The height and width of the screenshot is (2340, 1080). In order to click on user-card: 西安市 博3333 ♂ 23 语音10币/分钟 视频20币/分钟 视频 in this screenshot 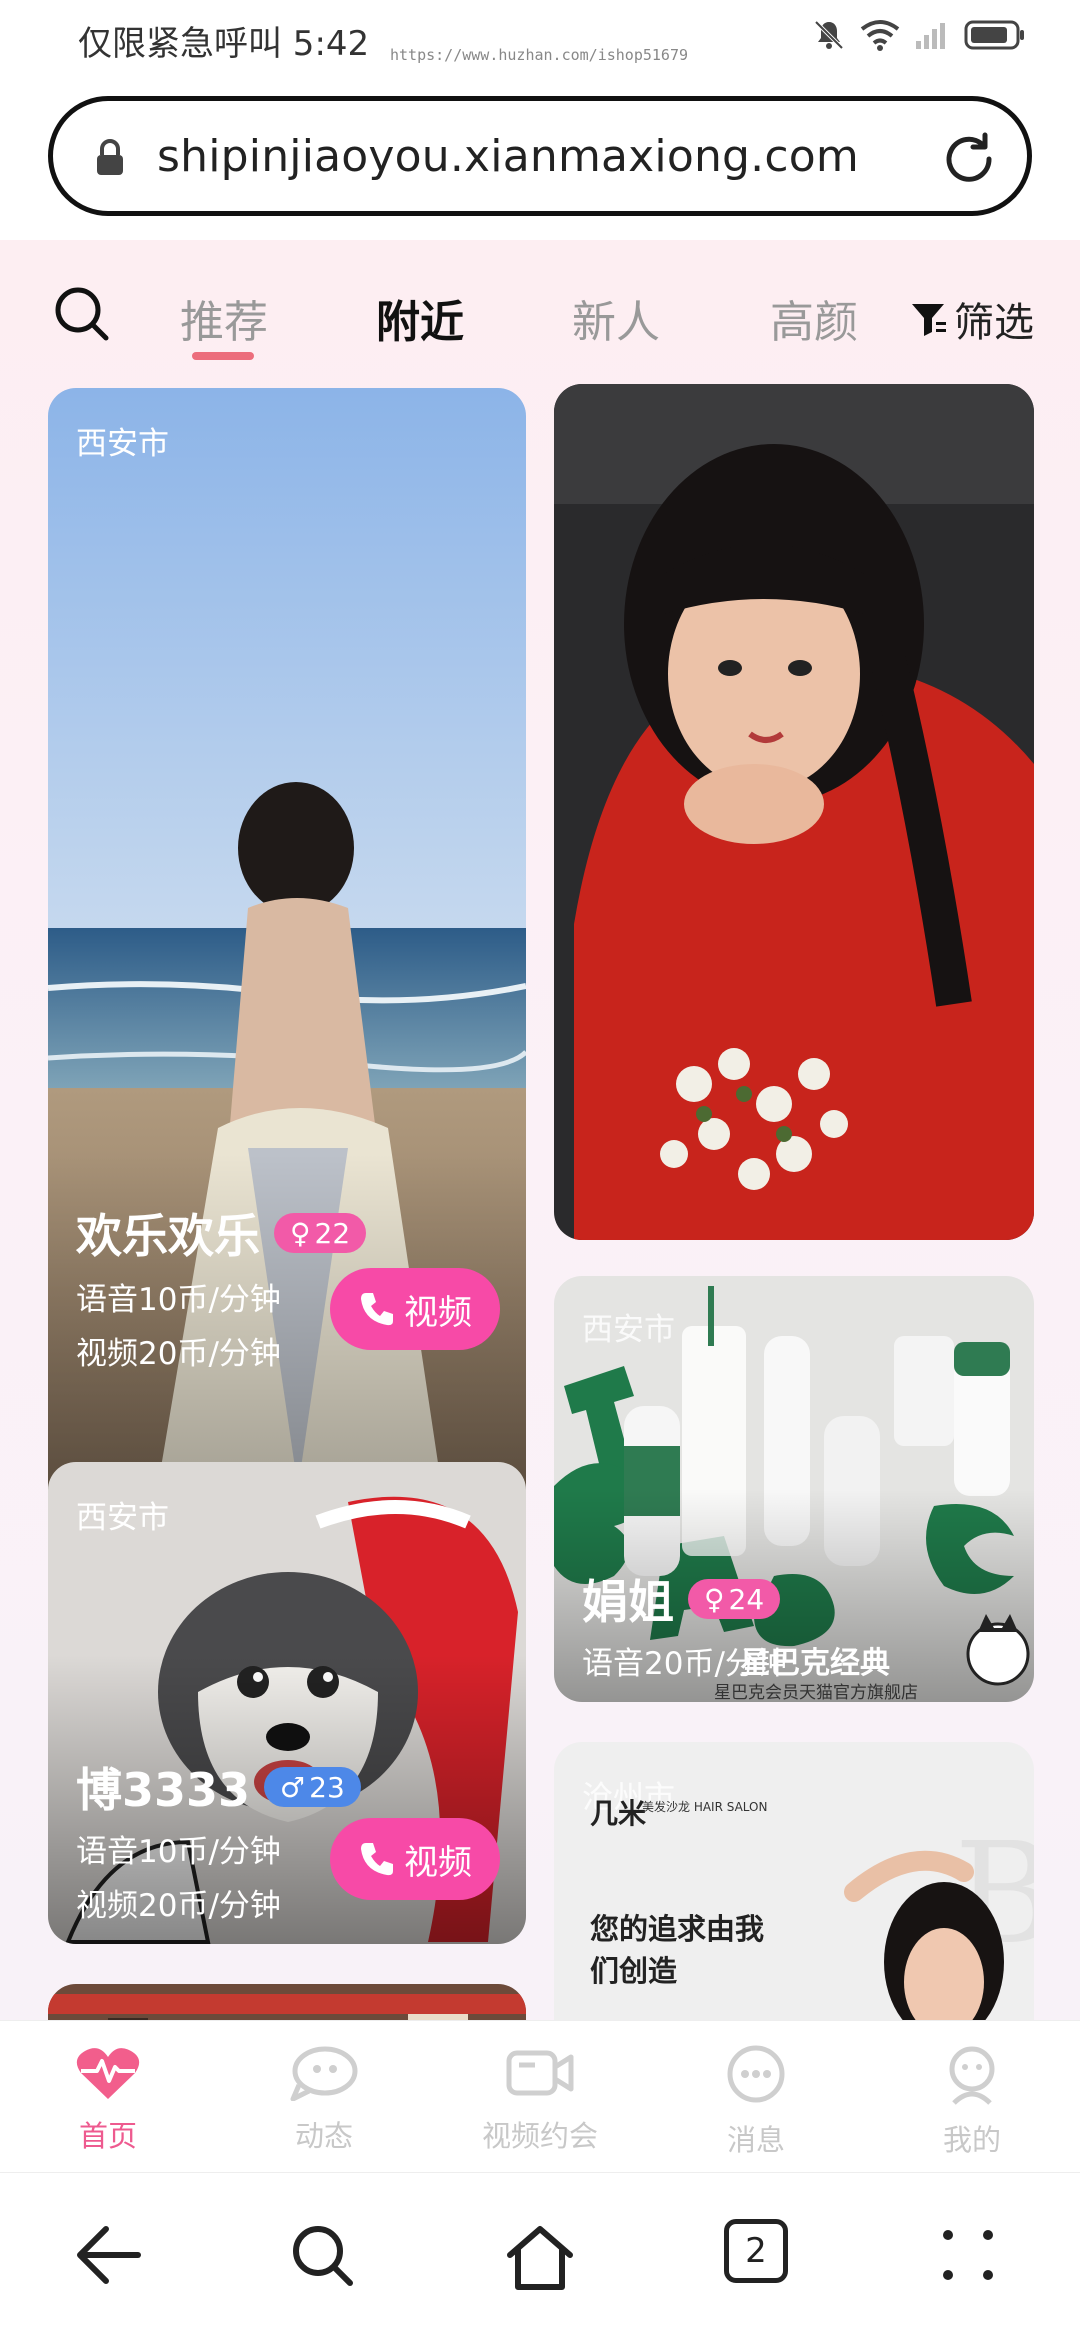, I will do `click(287, 1703)`.